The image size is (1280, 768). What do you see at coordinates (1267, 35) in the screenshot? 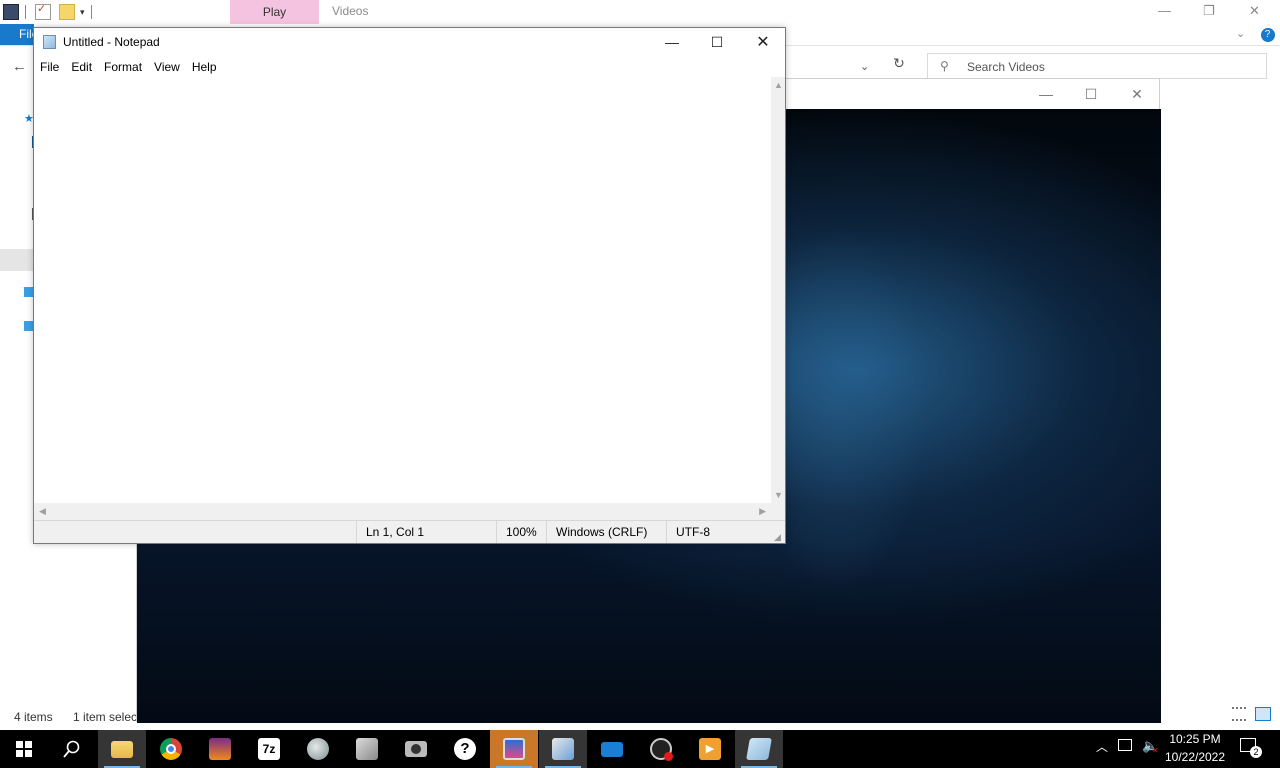
I see `help-icon: ?` at bounding box center [1267, 35].